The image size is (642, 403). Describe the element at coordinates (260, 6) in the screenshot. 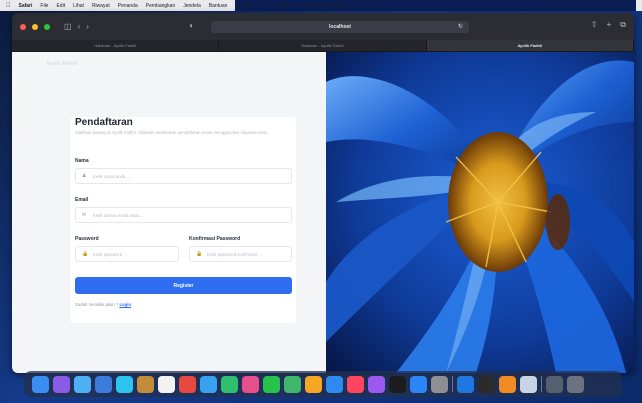

I see `wifi-icon: ≈` at that location.